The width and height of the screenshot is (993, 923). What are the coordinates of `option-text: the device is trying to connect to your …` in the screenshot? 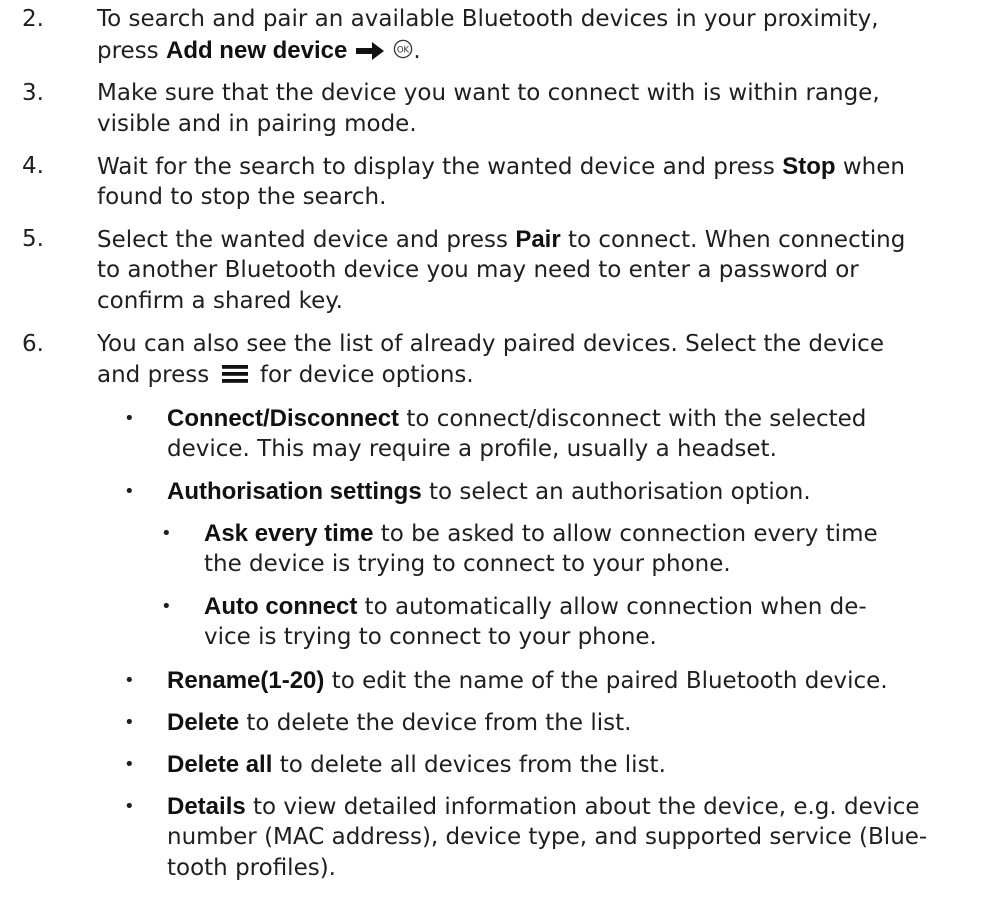 It's located at (467, 564).